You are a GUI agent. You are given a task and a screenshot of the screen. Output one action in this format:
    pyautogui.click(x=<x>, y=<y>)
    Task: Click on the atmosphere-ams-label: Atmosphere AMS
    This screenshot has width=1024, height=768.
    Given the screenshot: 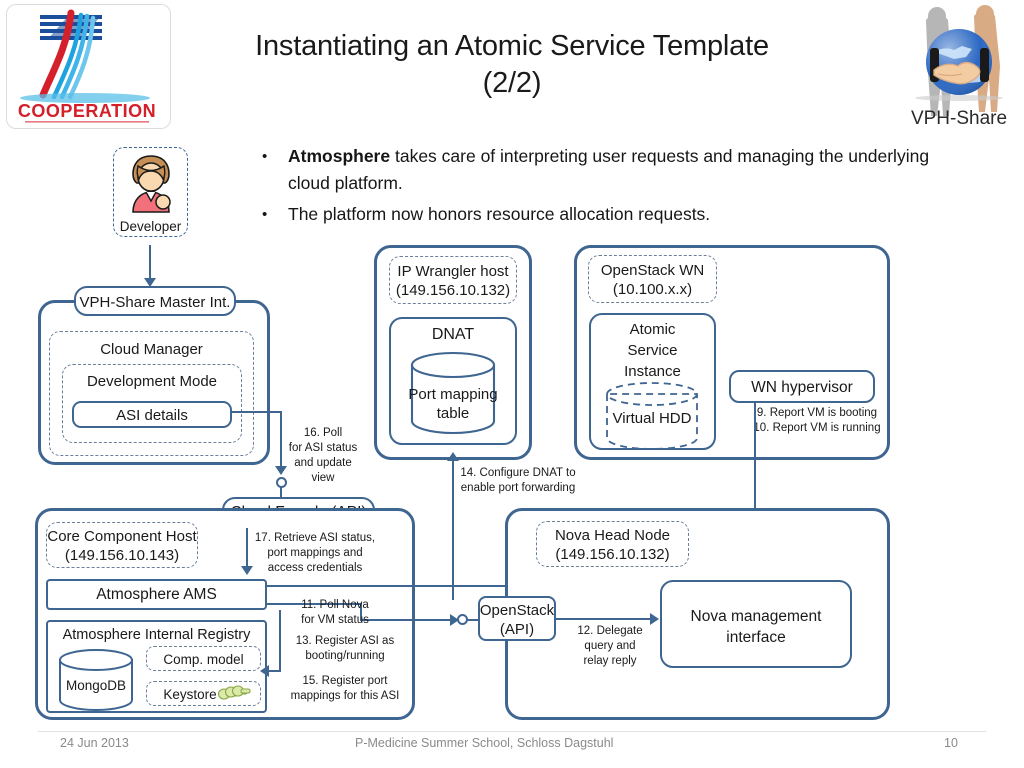 What is the action you would take?
    pyautogui.click(x=156, y=594)
    